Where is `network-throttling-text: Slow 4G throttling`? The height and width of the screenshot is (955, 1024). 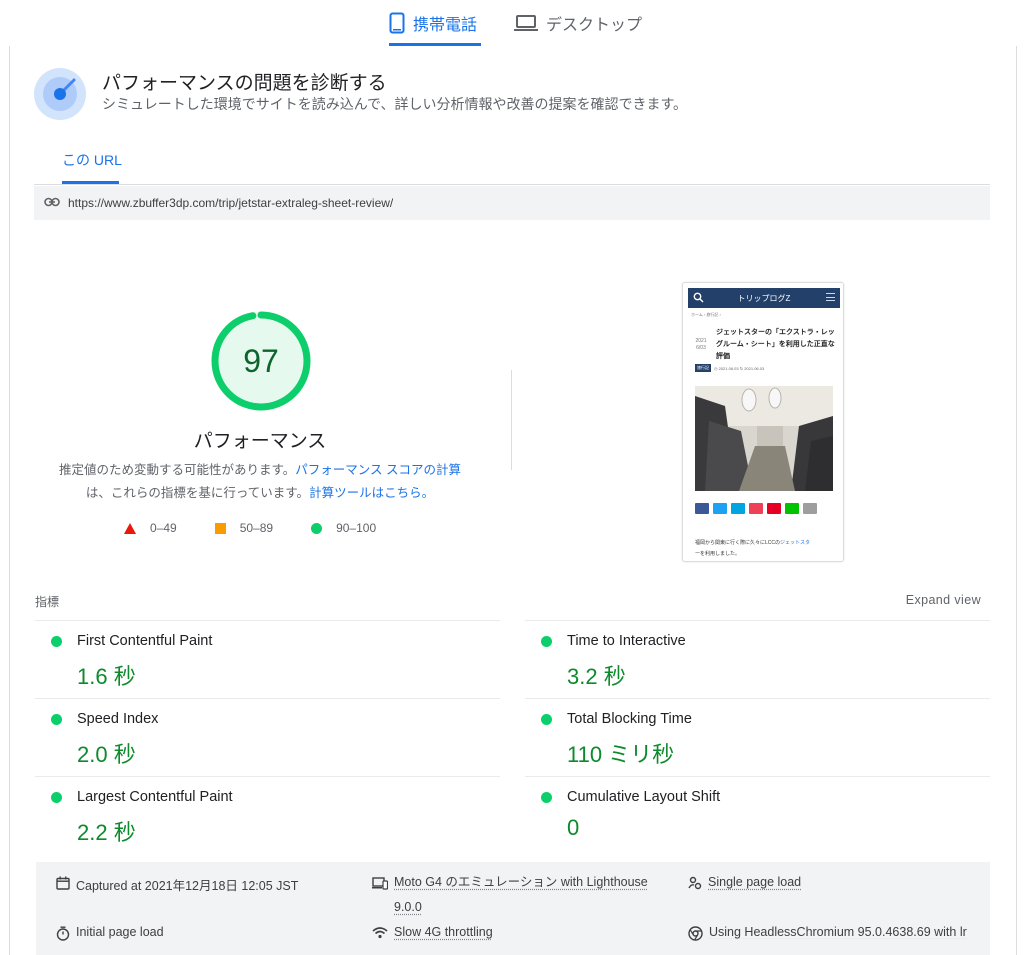
network-throttling-text: Slow 4G throttling is located at coordinates (443, 932).